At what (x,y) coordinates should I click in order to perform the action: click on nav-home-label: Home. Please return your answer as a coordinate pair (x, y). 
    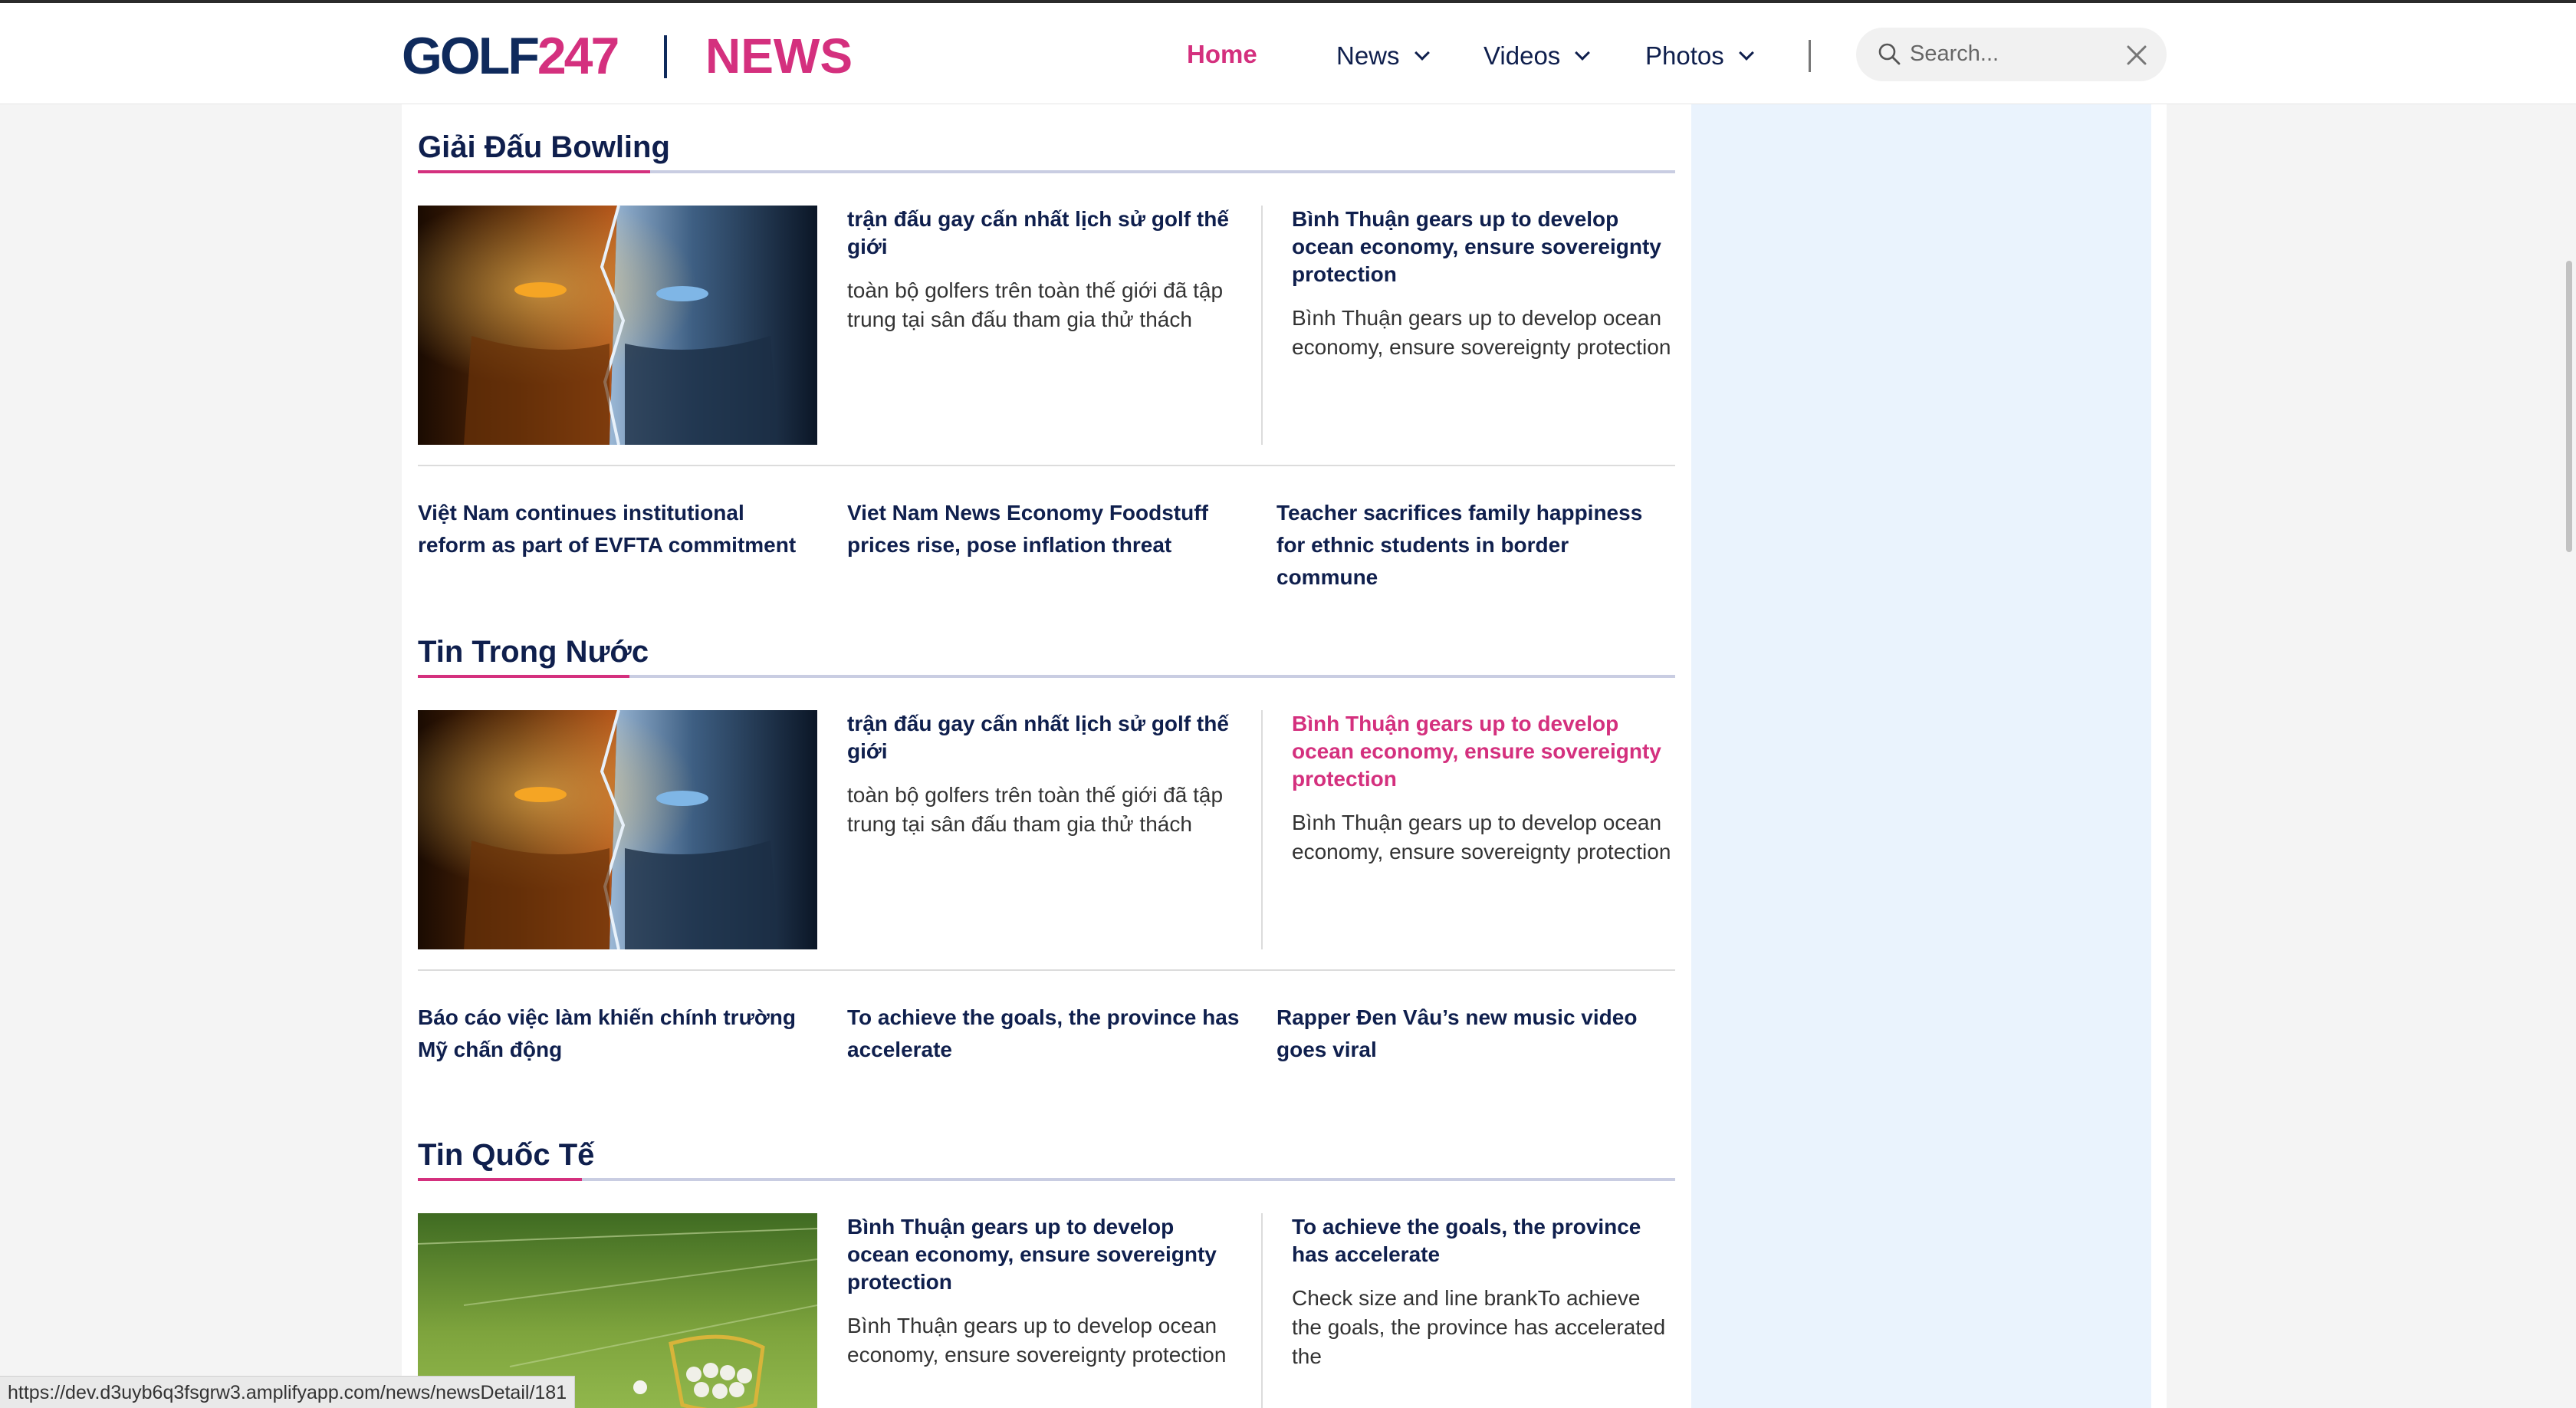
    Looking at the image, I should click on (1222, 54).